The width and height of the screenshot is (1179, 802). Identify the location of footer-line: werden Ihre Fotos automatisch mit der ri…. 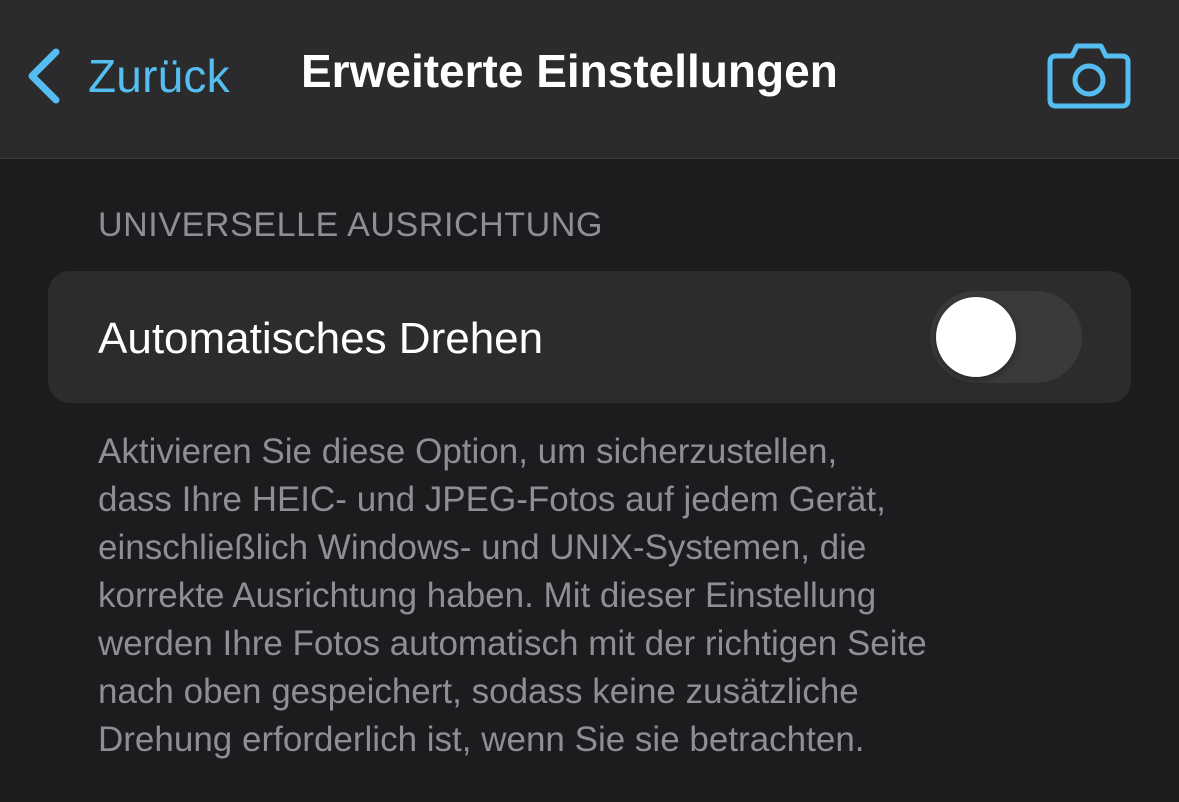
(512, 643).